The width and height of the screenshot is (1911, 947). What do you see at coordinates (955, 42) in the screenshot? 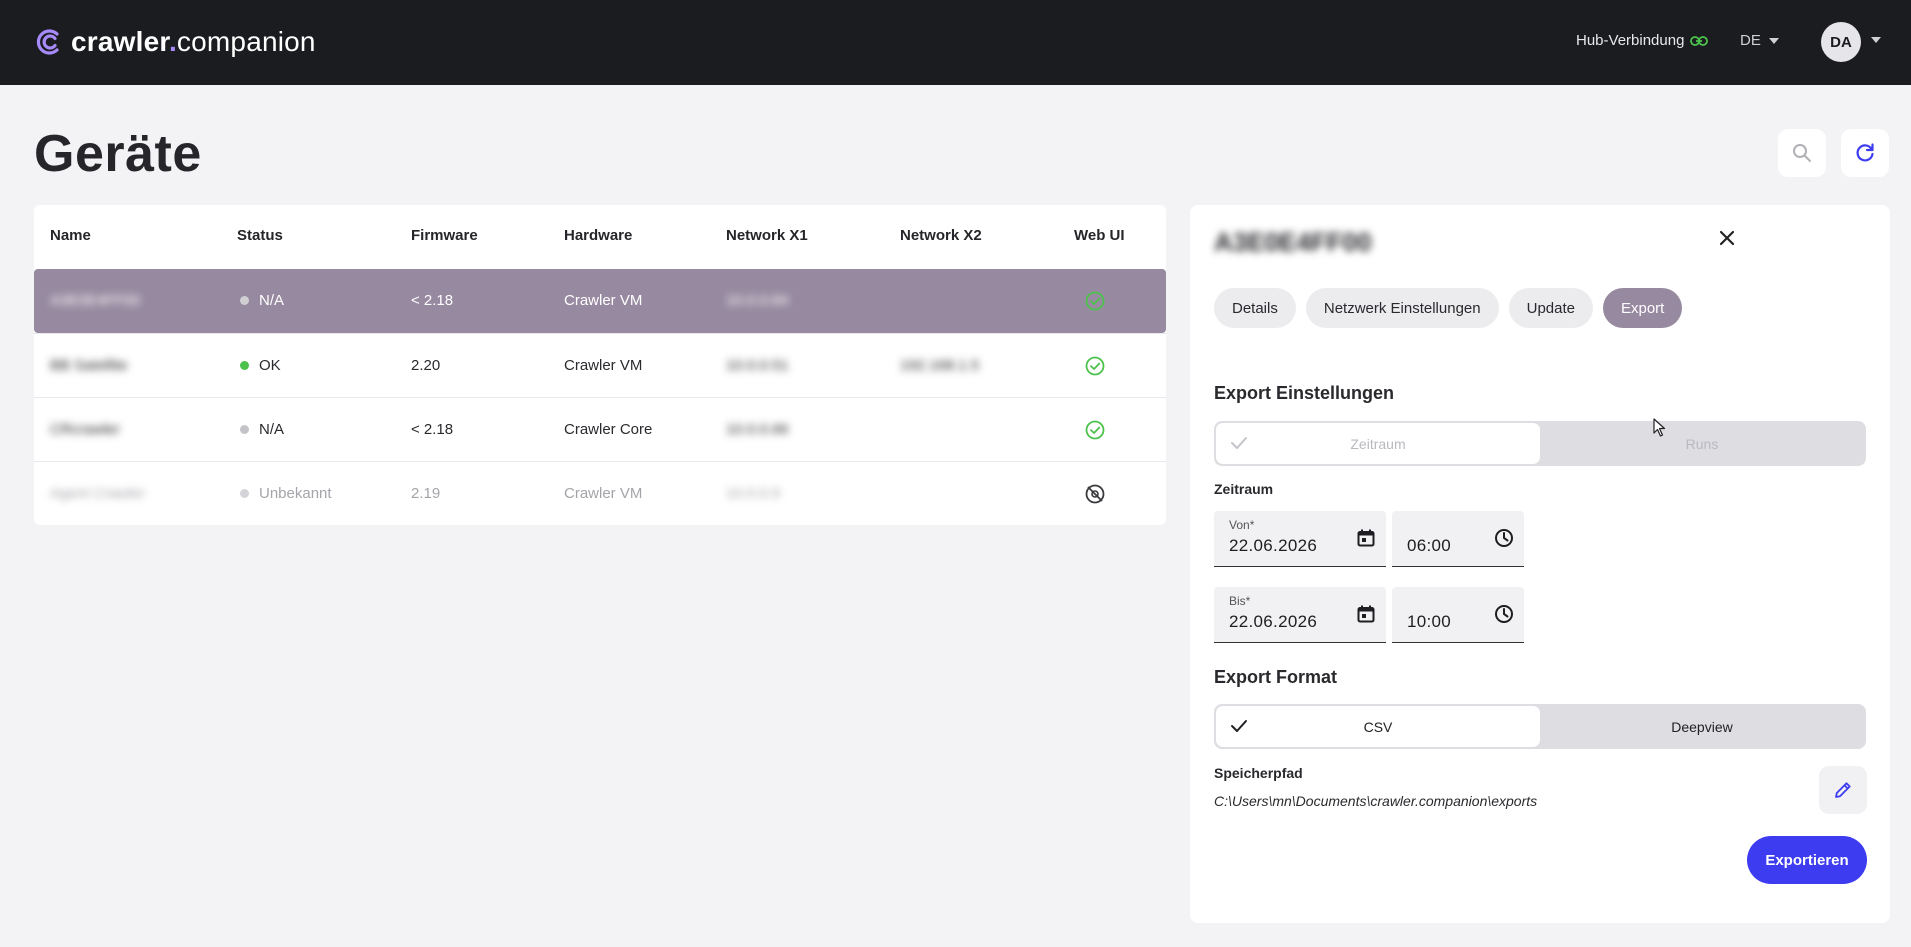
I see `top-bar: crawler.companion Hub-Verbindung DE DA` at bounding box center [955, 42].